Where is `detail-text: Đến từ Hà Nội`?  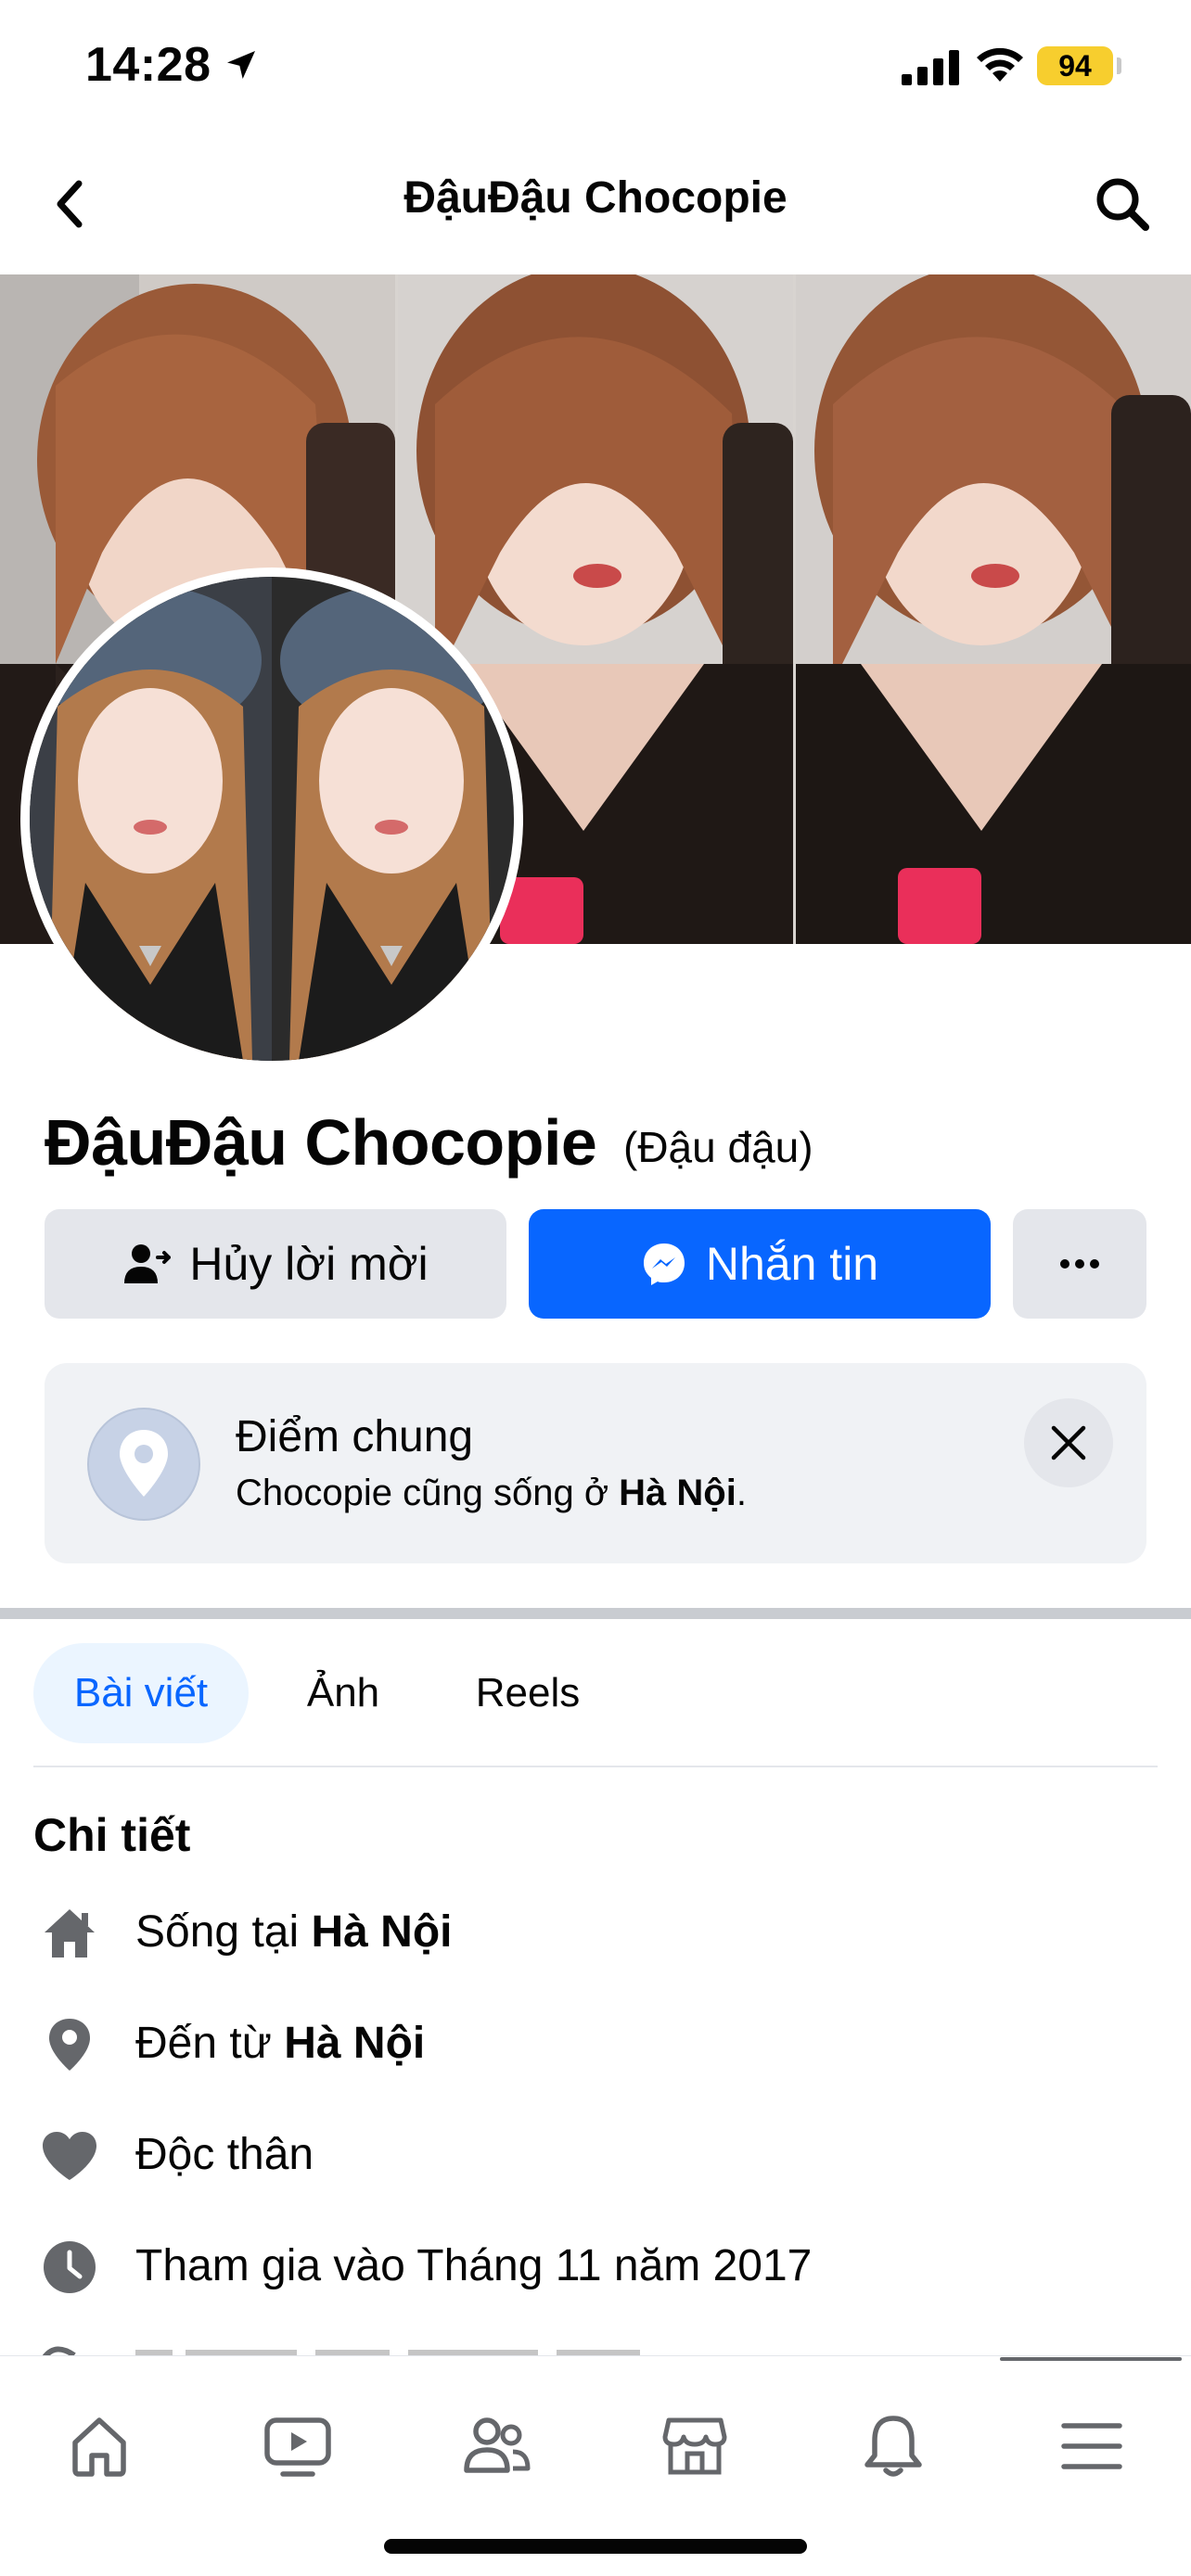 detail-text: Đến từ Hà Nội is located at coordinates (280, 2044).